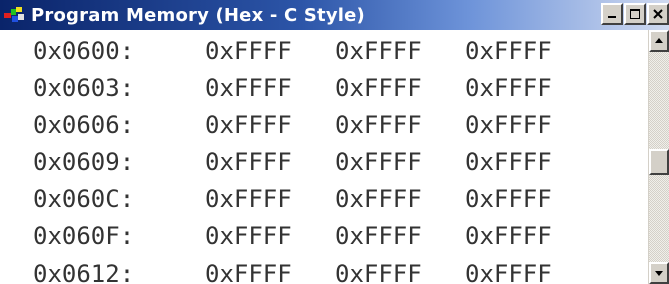 This screenshot has width=669, height=284. Describe the element at coordinates (84, 272) in the screenshot. I see `memory-address: 0x0612:` at that location.